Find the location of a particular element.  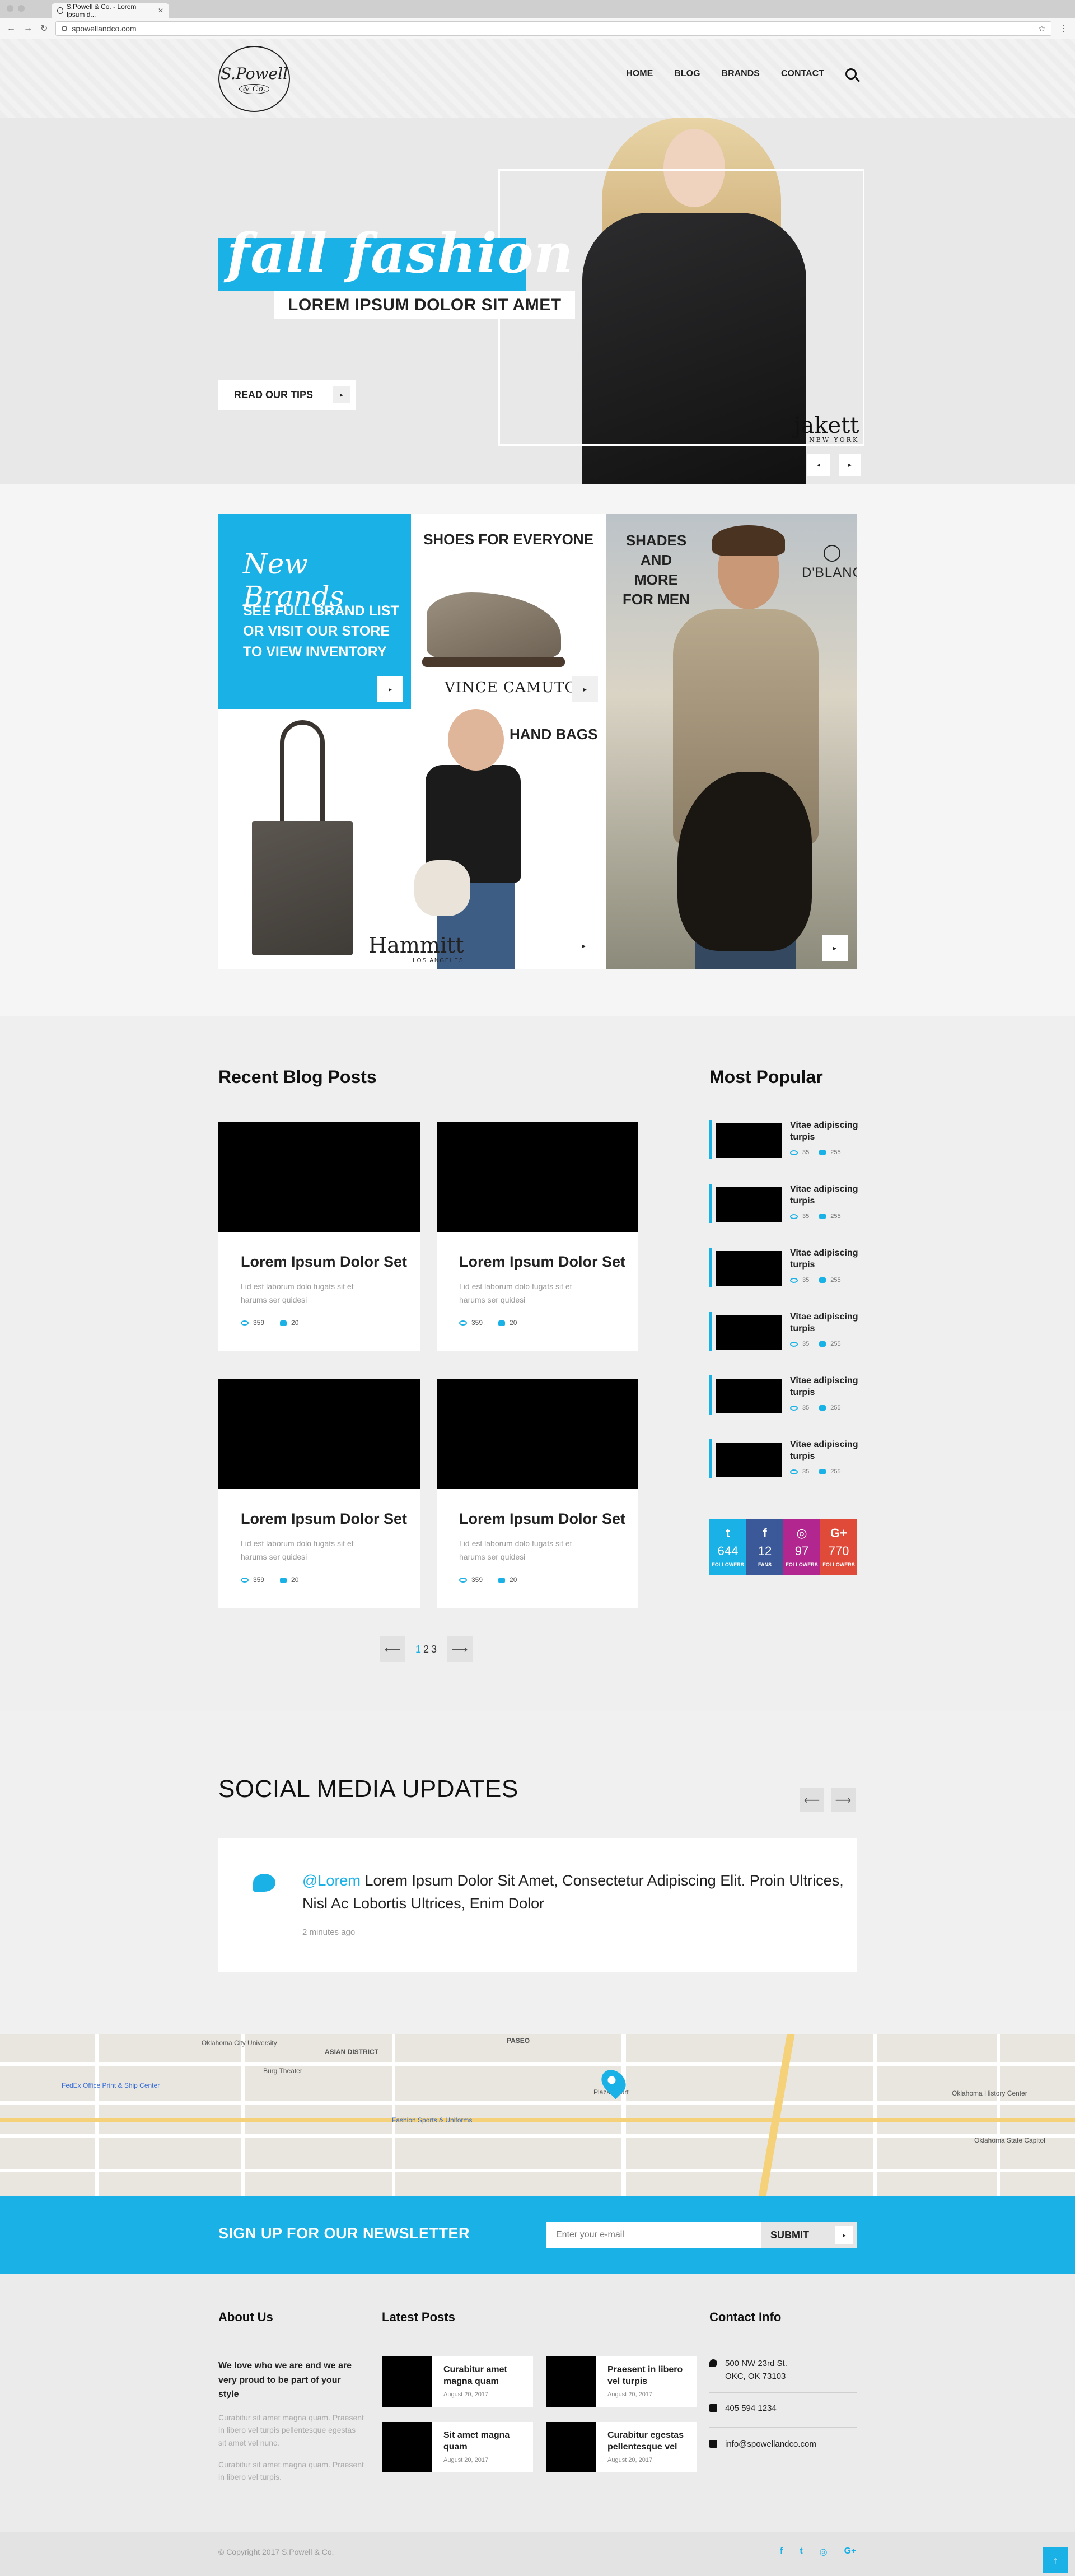

comment-icon is located at coordinates (822, 1344).